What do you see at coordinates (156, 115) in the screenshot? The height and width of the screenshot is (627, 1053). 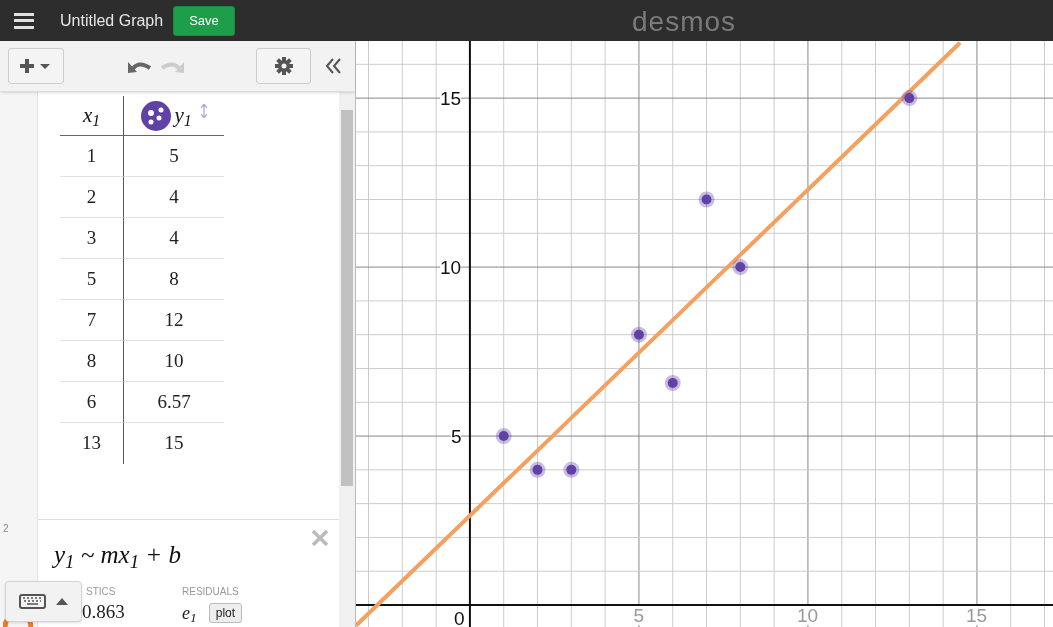 I see `point-style-icon` at bounding box center [156, 115].